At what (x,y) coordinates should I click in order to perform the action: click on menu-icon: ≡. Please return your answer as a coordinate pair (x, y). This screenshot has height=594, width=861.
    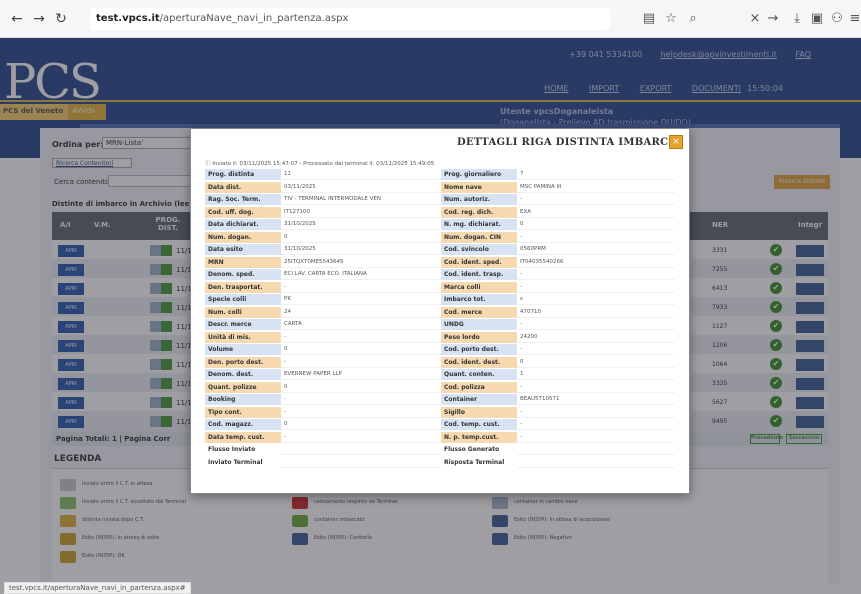
    Looking at the image, I should click on (853, 19).